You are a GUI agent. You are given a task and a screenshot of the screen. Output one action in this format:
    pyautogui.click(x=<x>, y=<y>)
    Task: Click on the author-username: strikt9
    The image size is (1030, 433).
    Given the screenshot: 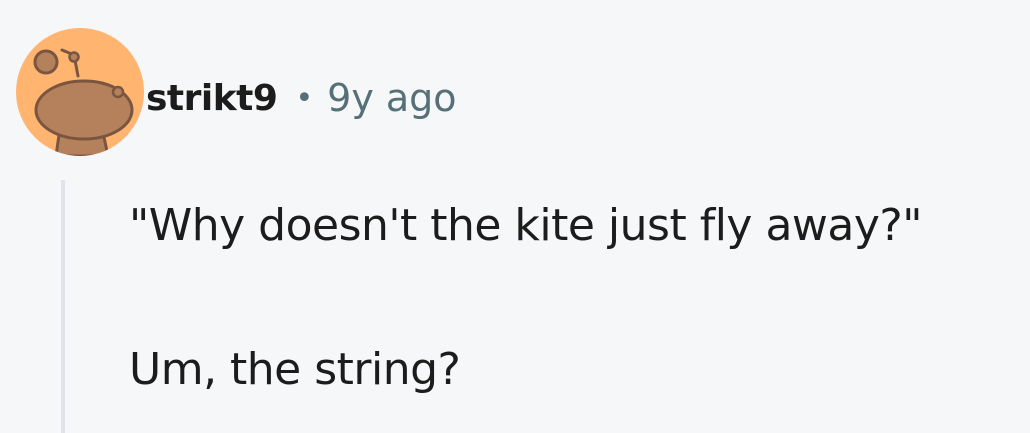 What is the action you would take?
    pyautogui.click(x=212, y=98)
    